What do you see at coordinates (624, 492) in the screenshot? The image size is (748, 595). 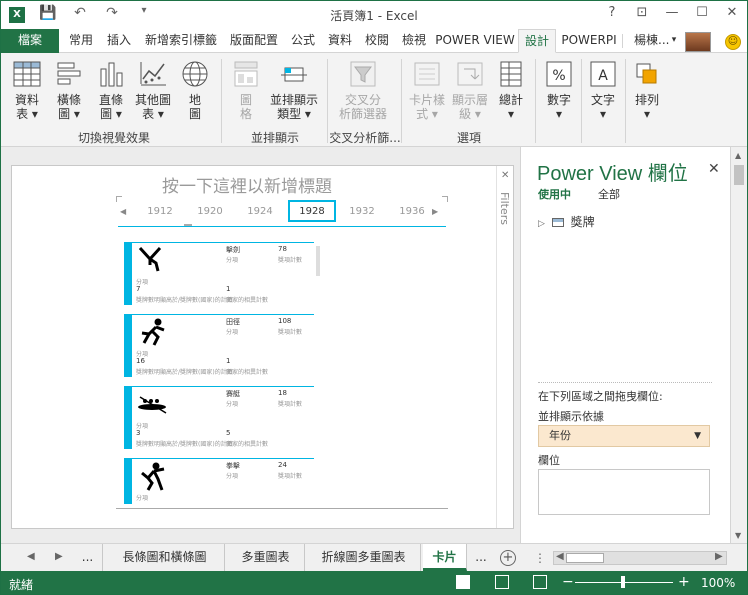 I see `fields-drop-zone` at bounding box center [624, 492].